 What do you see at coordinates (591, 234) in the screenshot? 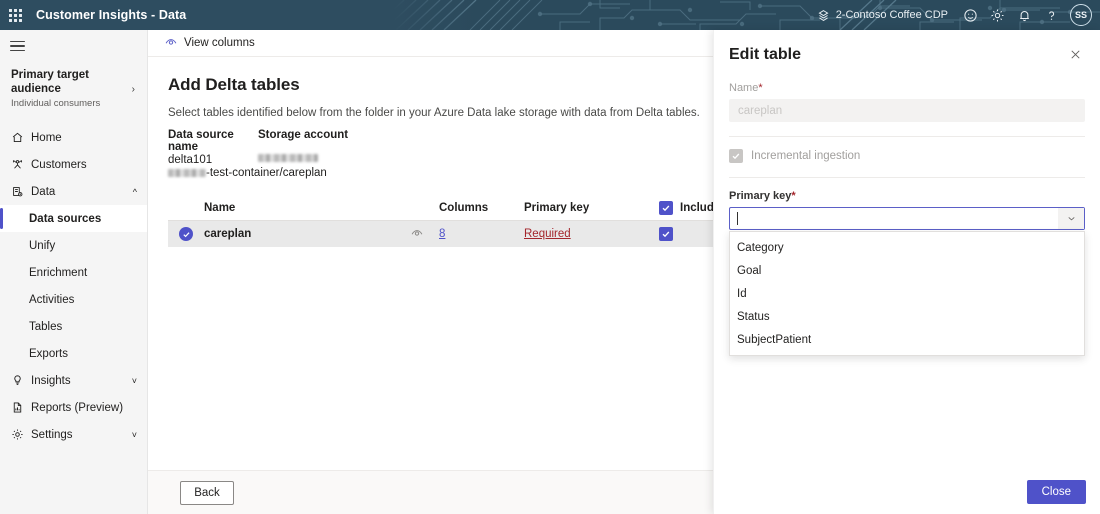
I see `row-primary-key-cell: Required` at bounding box center [591, 234].